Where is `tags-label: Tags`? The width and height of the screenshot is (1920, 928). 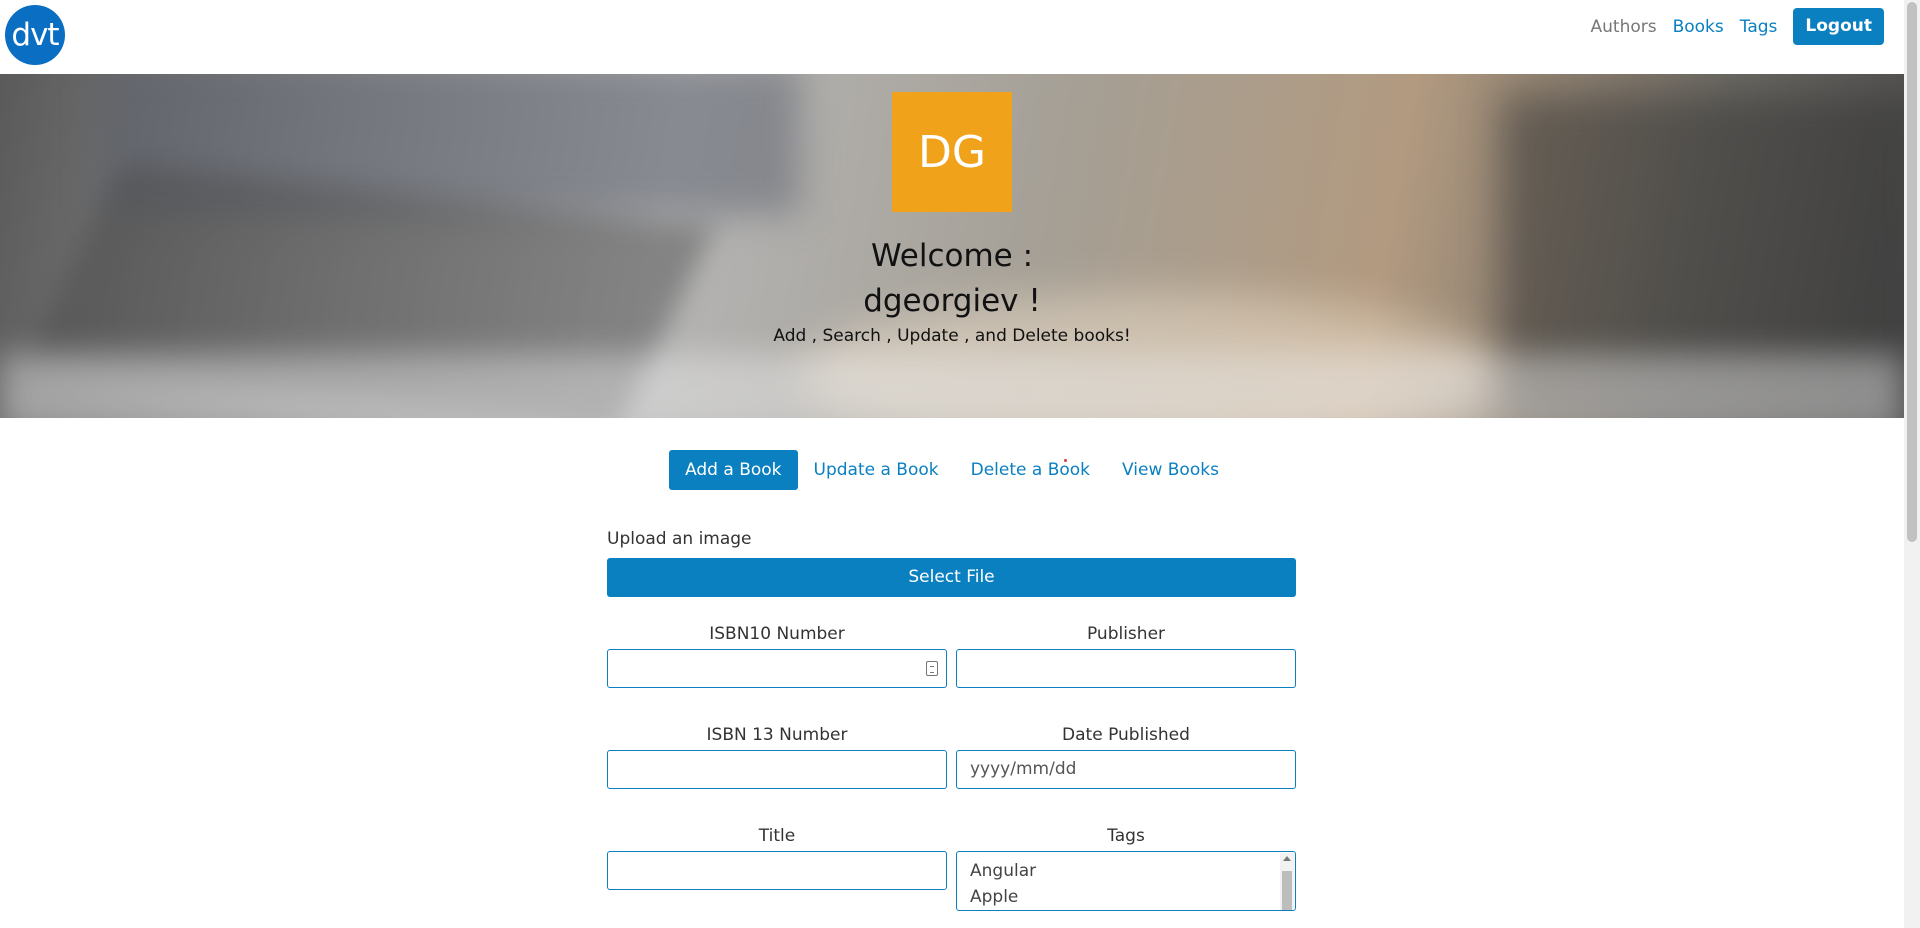
tags-label: Tags is located at coordinates (1126, 836).